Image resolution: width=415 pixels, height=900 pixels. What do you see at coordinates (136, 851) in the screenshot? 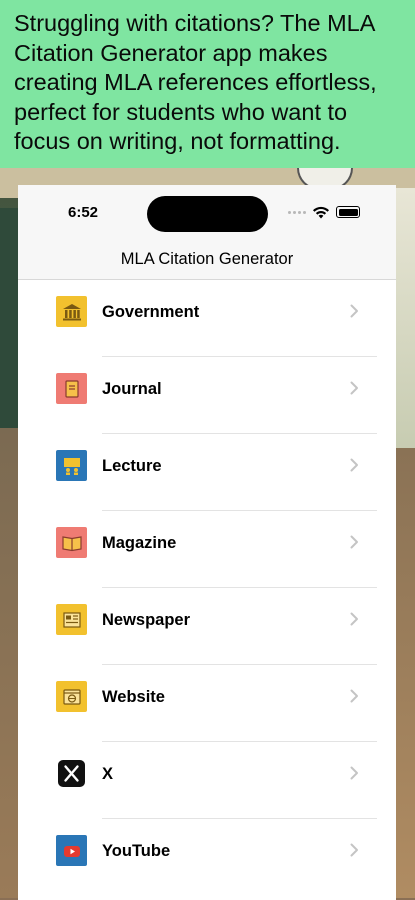
I see `list-item-label: YouTube` at bounding box center [136, 851].